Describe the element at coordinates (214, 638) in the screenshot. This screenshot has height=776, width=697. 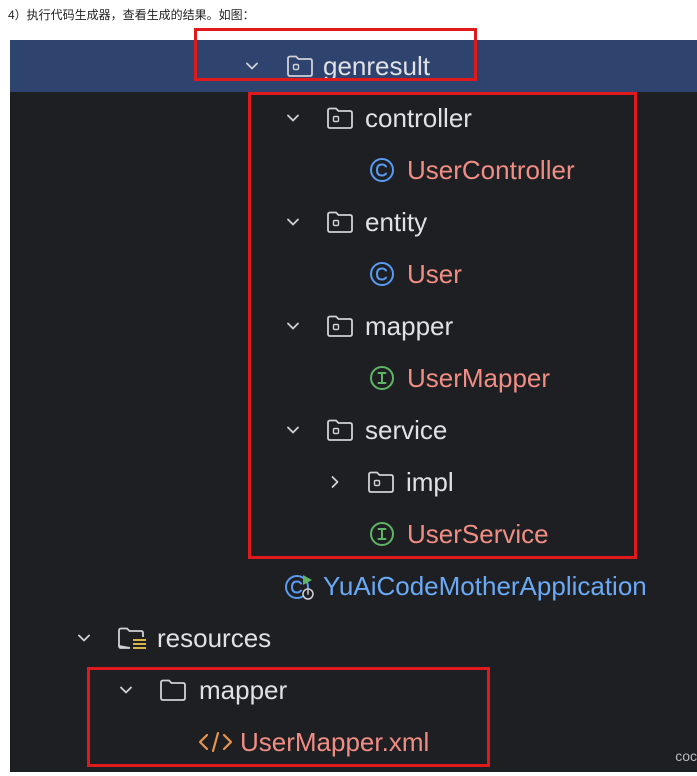
I see `tree-label-resources: resources` at that location.